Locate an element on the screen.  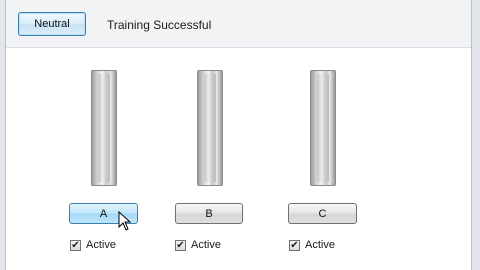
sensor-bar-c is located at coordinates (323, 128).